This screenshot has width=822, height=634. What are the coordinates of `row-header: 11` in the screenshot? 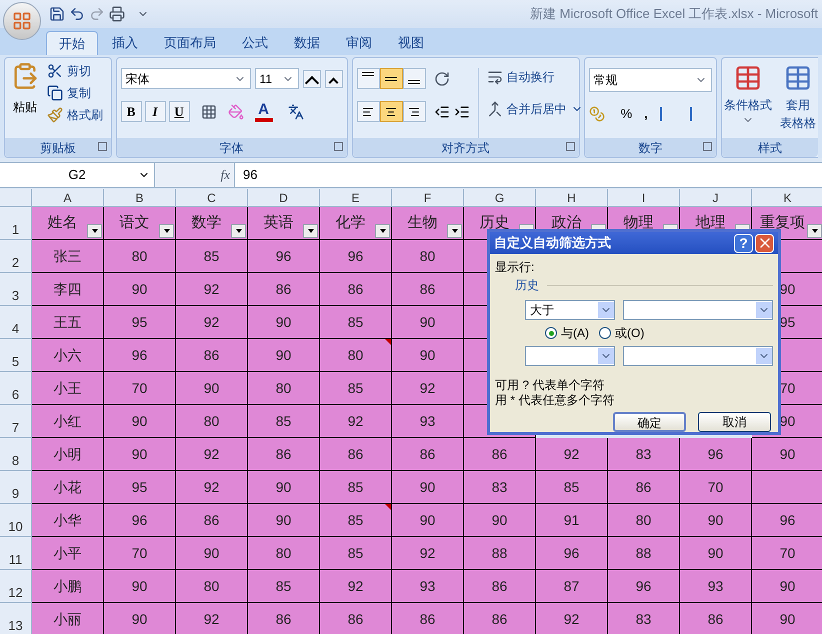 It's located at (16, 553).